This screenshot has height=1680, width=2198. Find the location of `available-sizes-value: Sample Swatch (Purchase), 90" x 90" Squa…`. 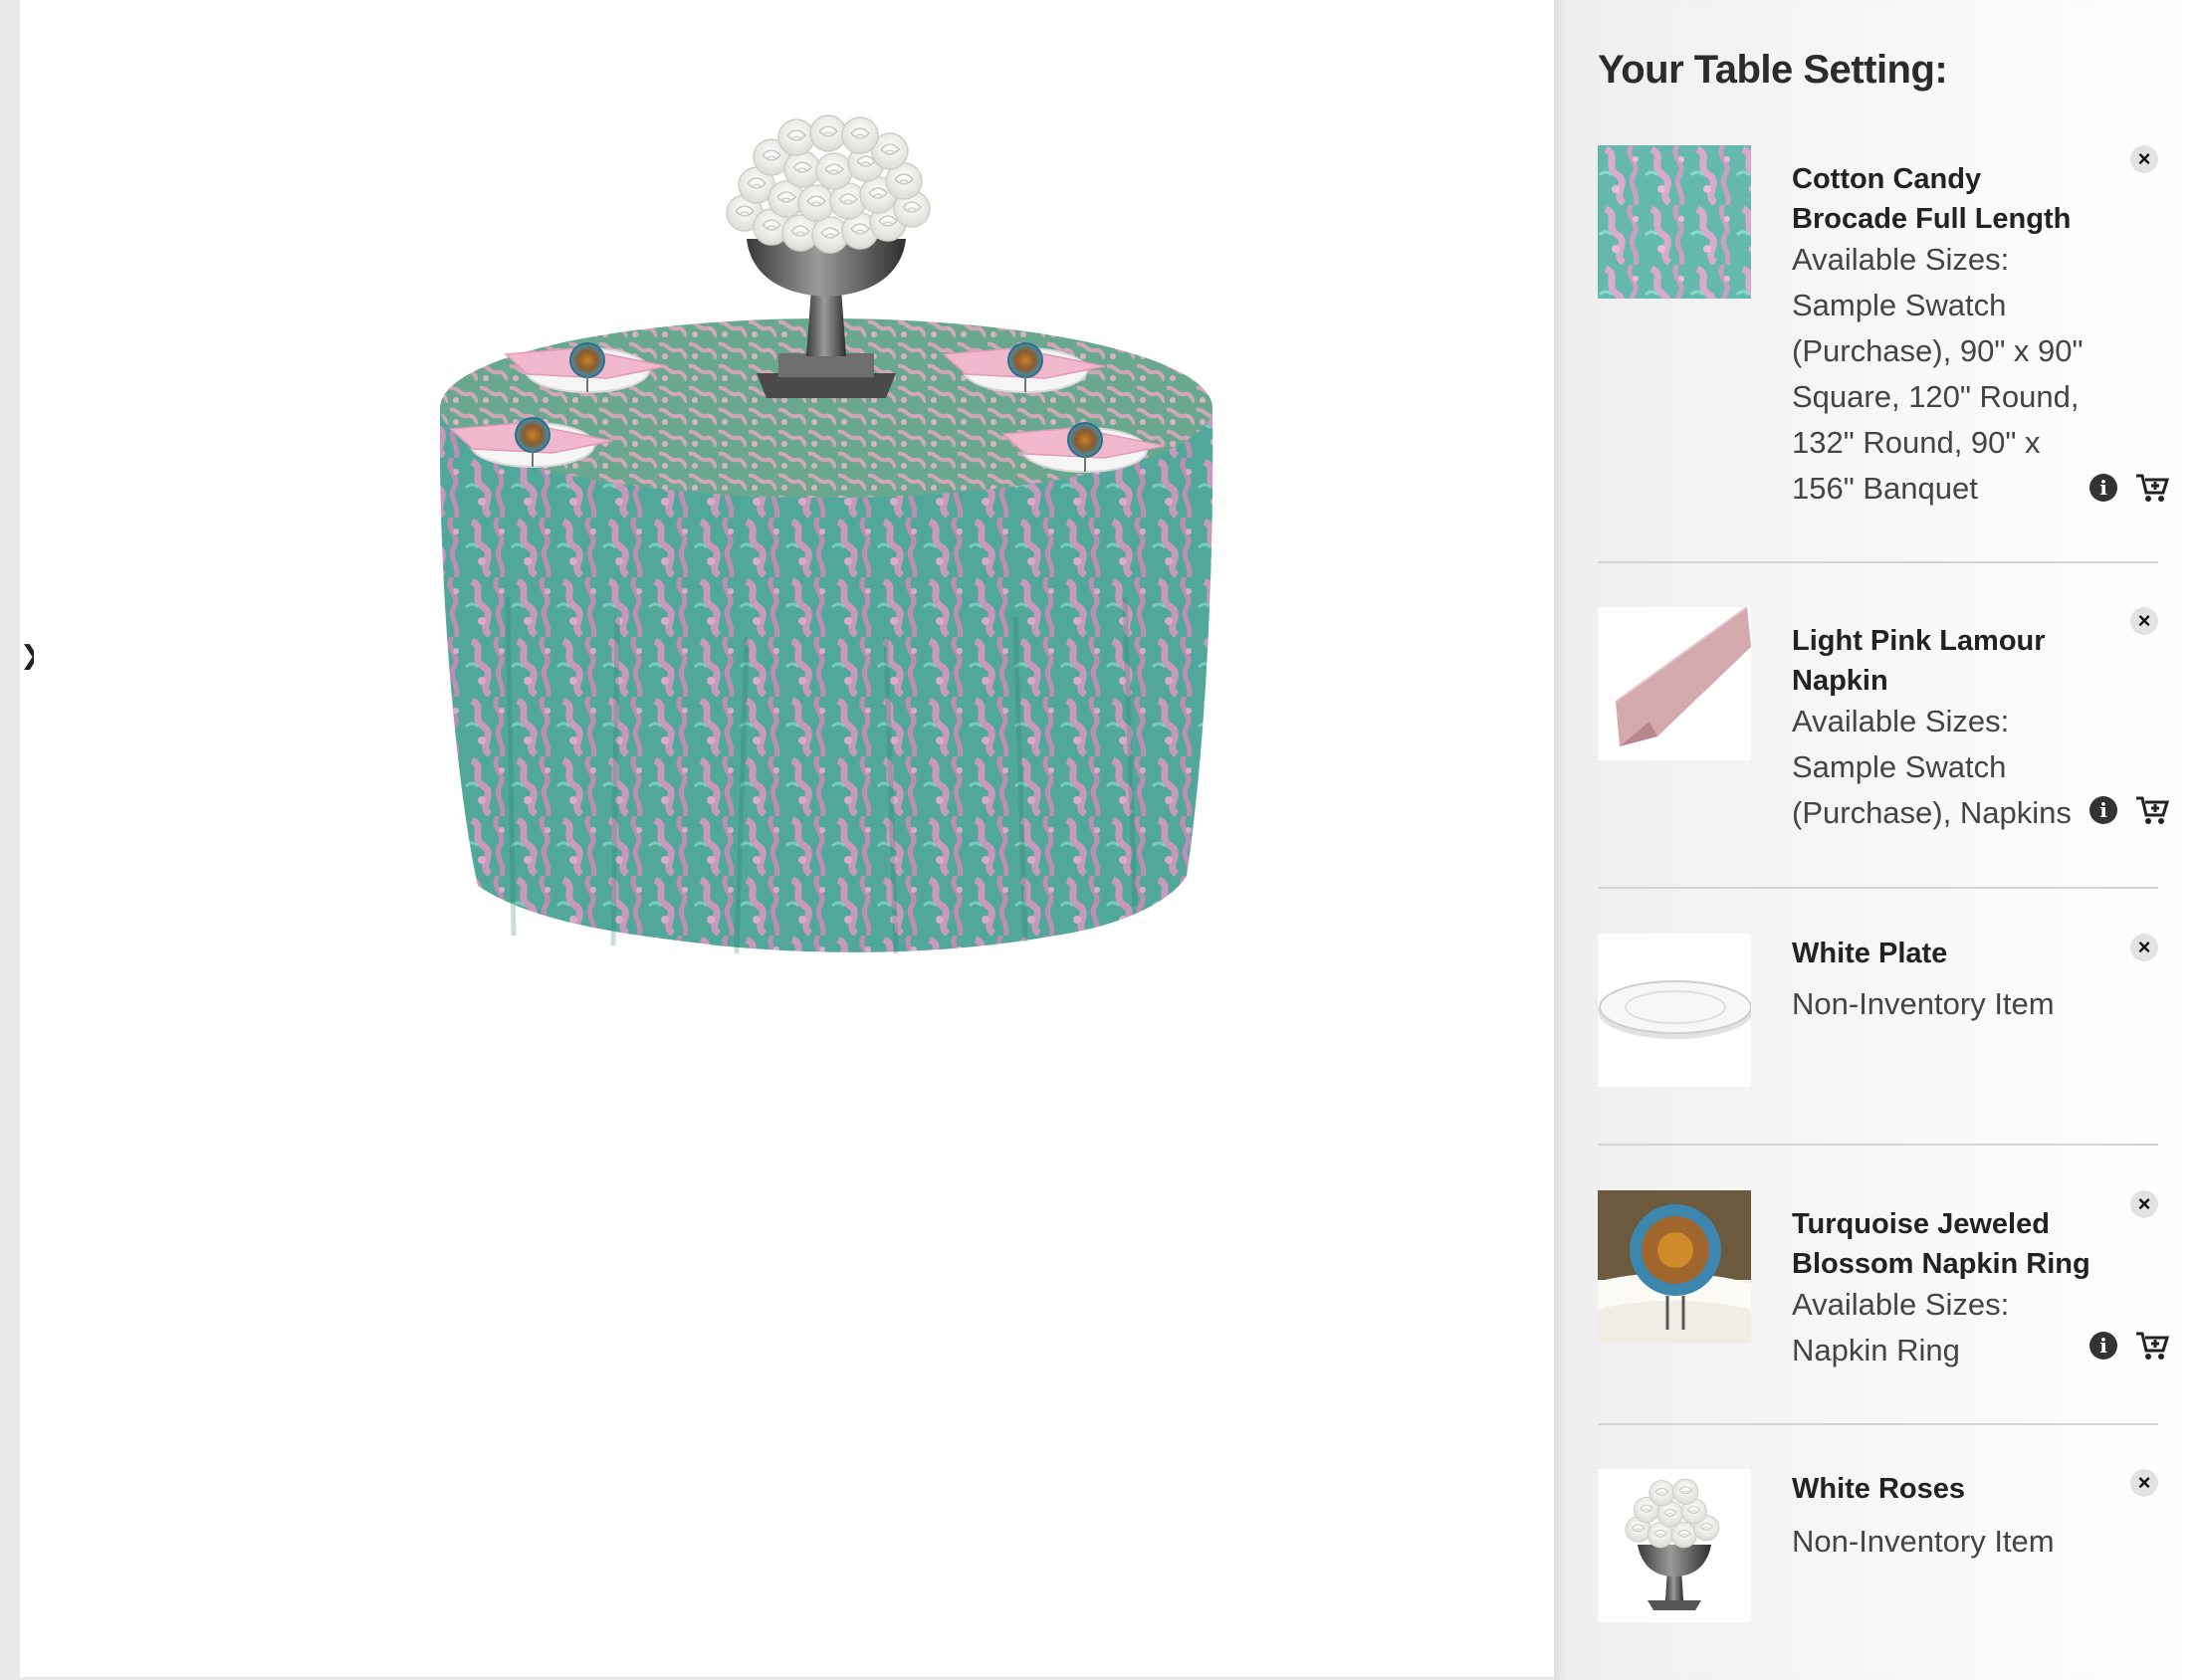

available-sizes-value: Sample Swatch (Purchase), 90" x 90" Squa… is located at coordinates (1938, 397).